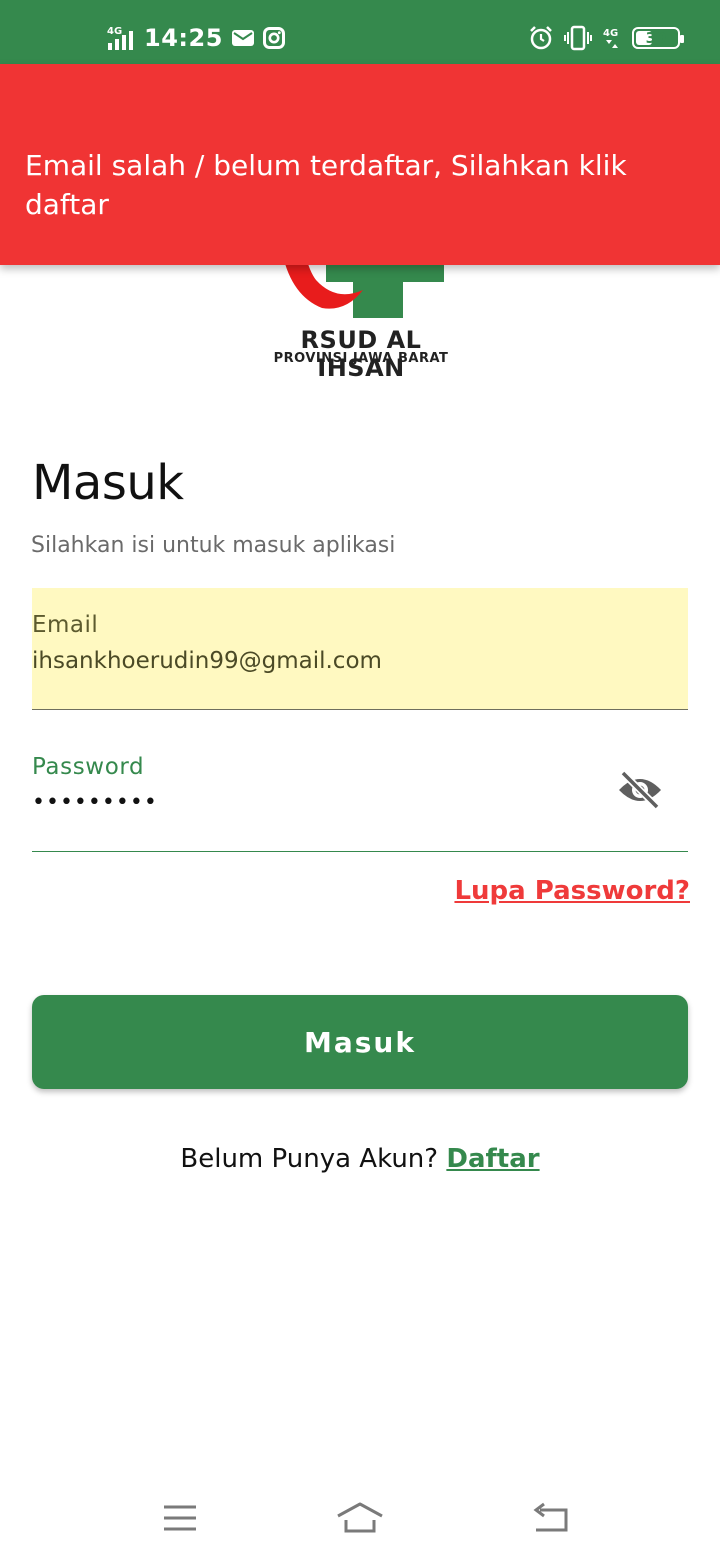 The height and width of the screenshot is (1560, 720). I want to click on password-input: •••••••••, so click(95, 802).